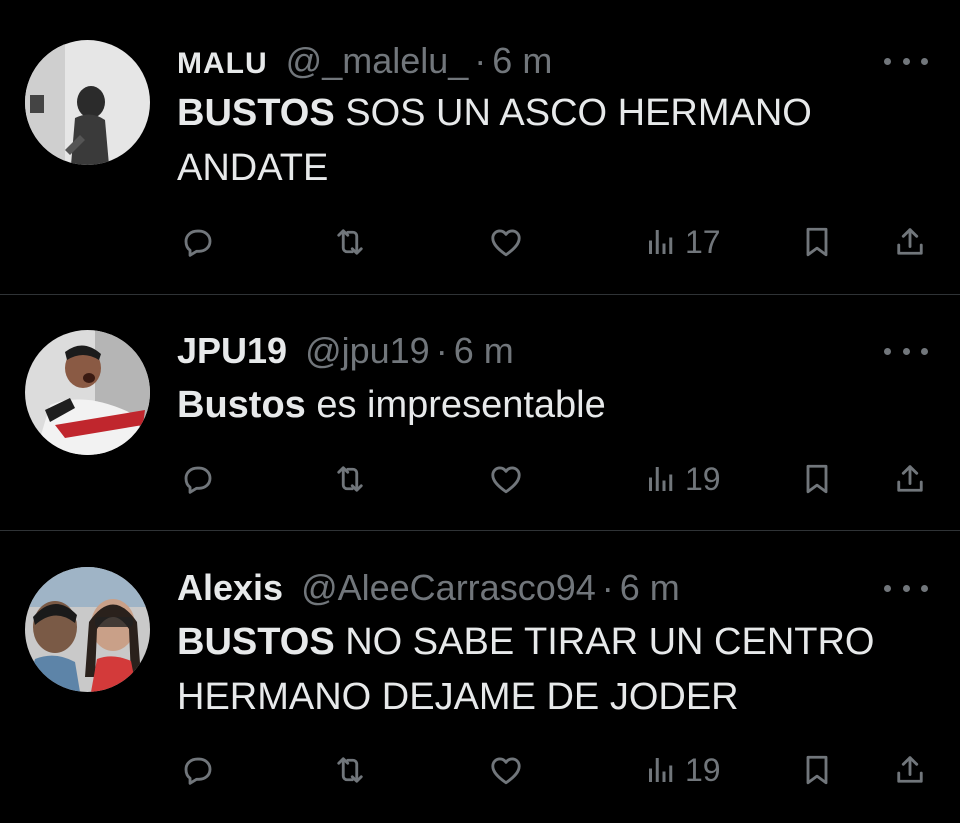 This screenshot has width=960, height=823. I want to click on views-button: 17, so click(682, 242).